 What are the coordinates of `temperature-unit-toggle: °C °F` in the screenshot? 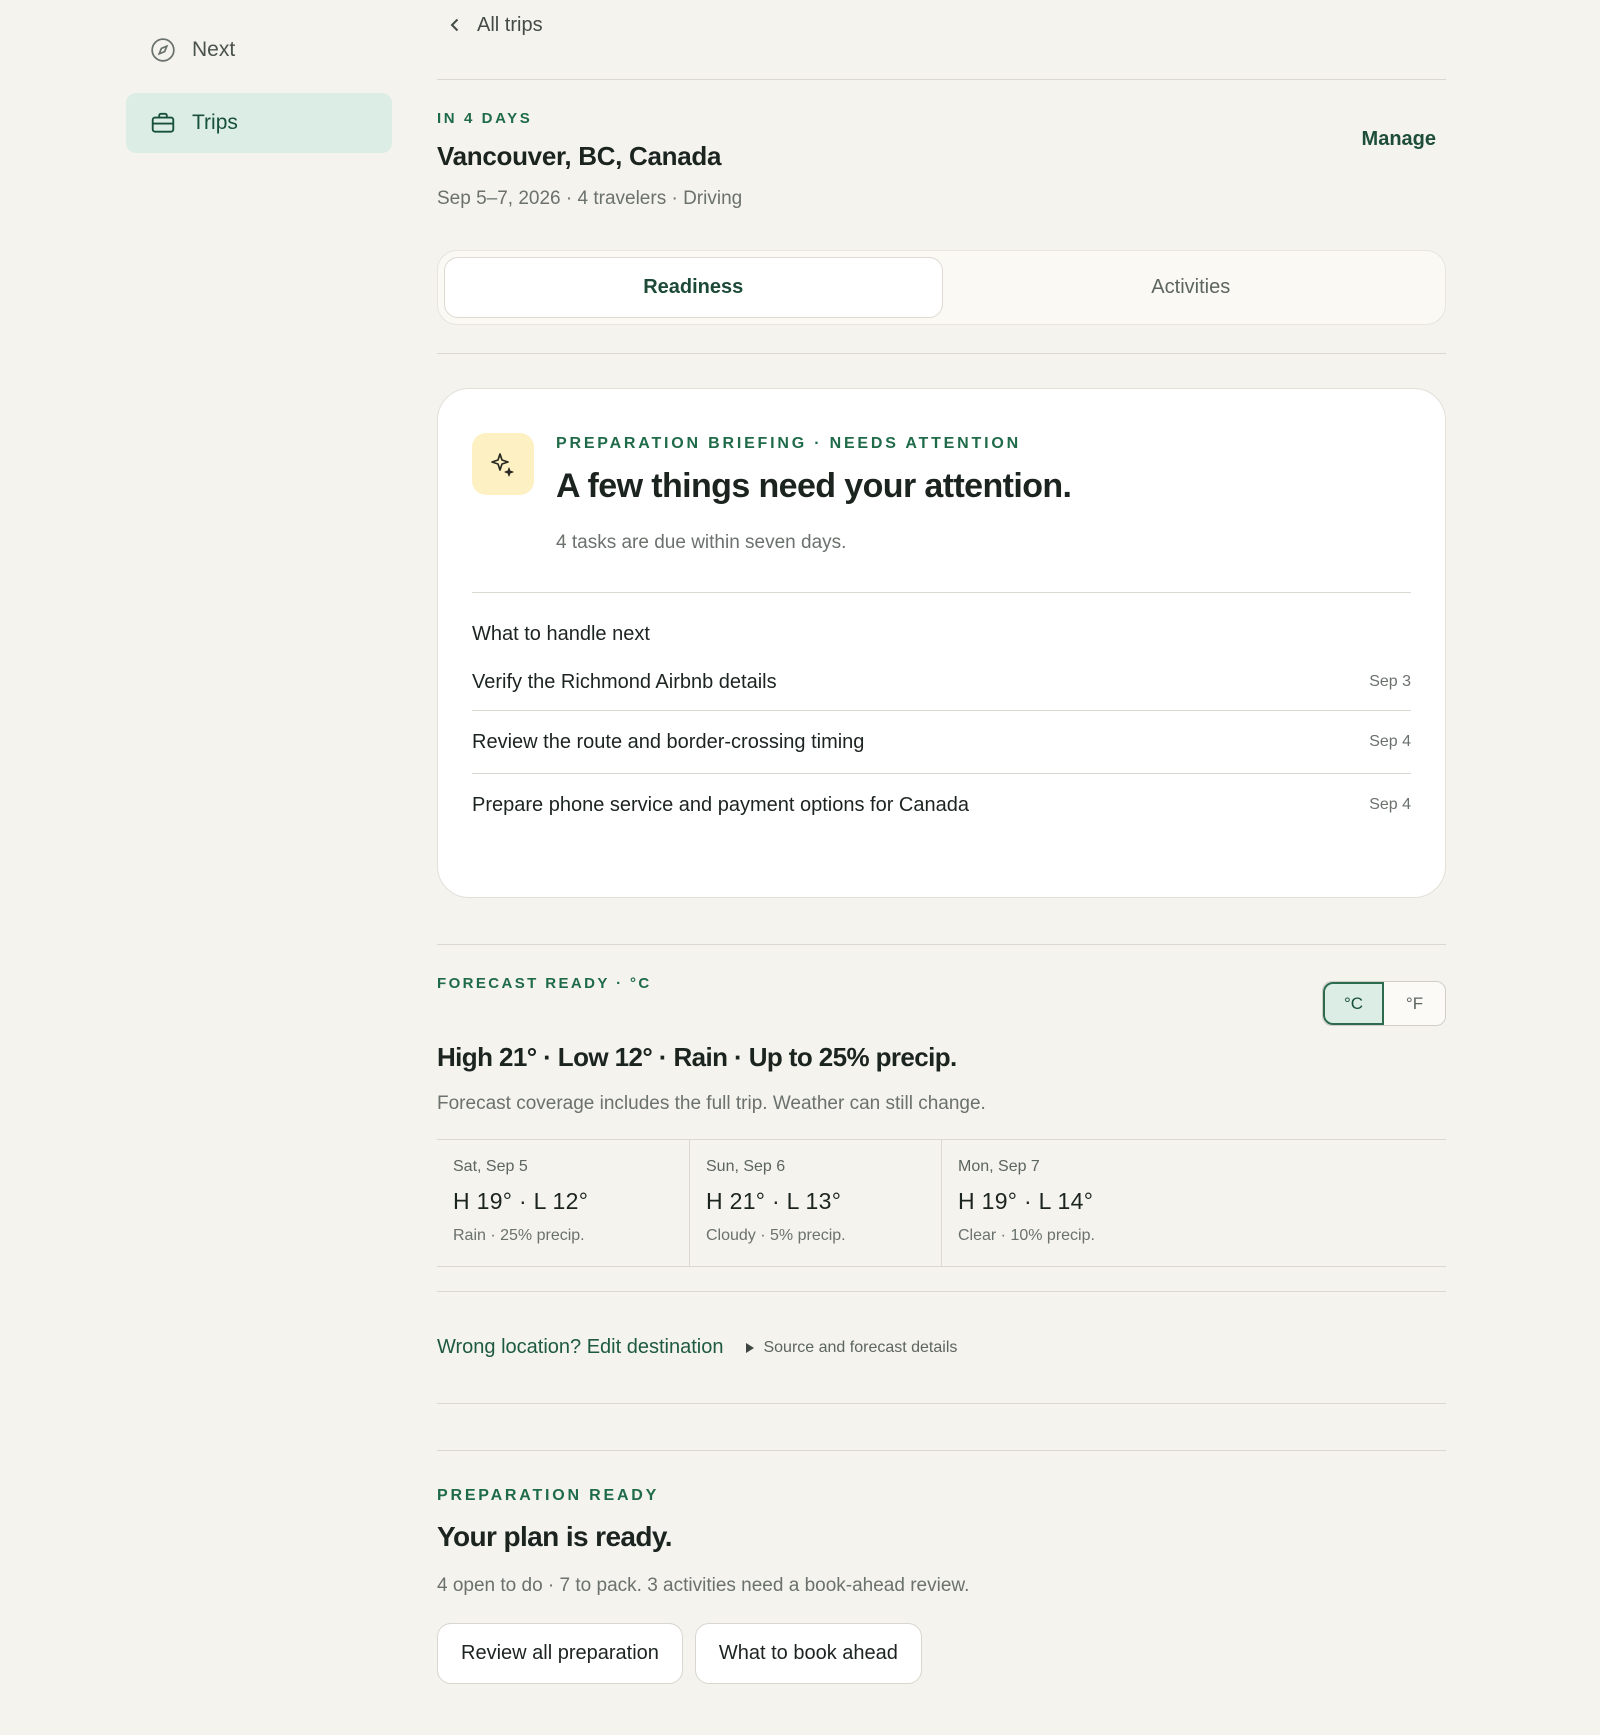 It's located at (1384, 1003).